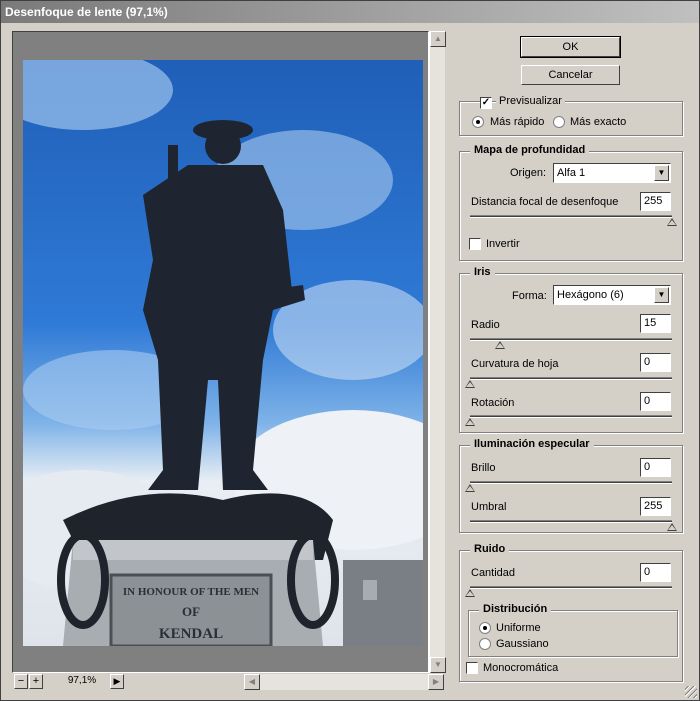  I want to click on preview-horizontal-scrollbar: ◀ ▶, so click(344, 682).